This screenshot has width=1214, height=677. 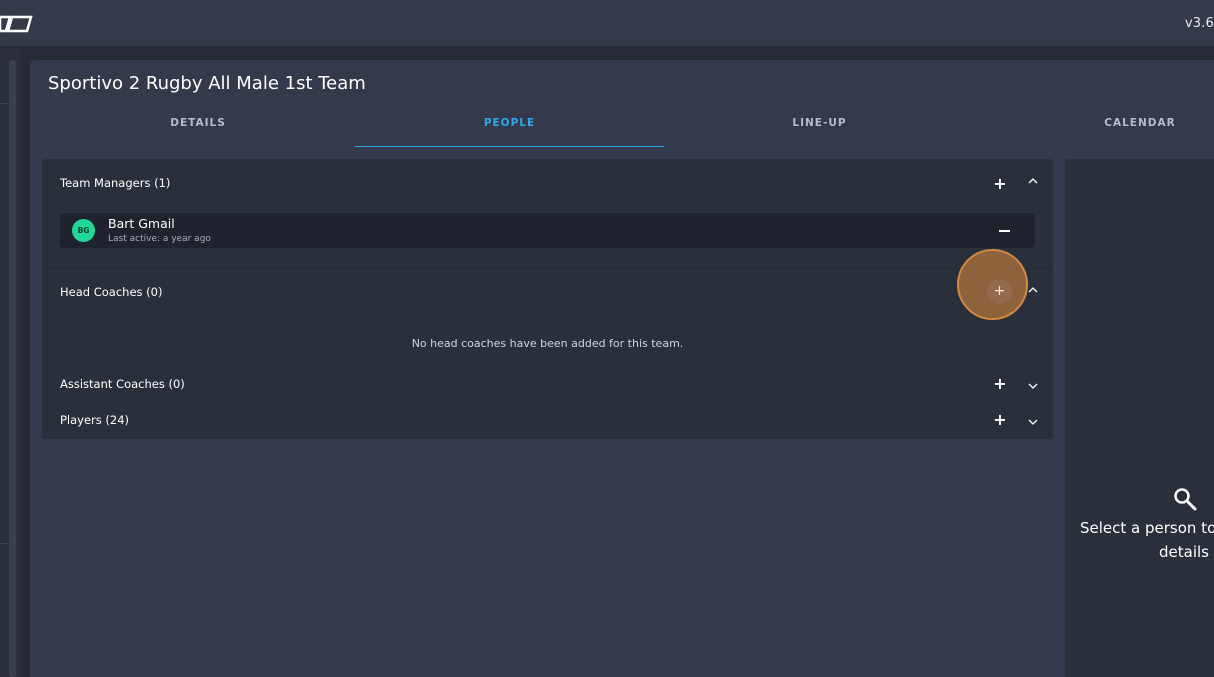 What do you see at coordinates (1000, 184) in the screenshot?
I see `add-team-manager-button: +` at bounding box center [1000, 184].